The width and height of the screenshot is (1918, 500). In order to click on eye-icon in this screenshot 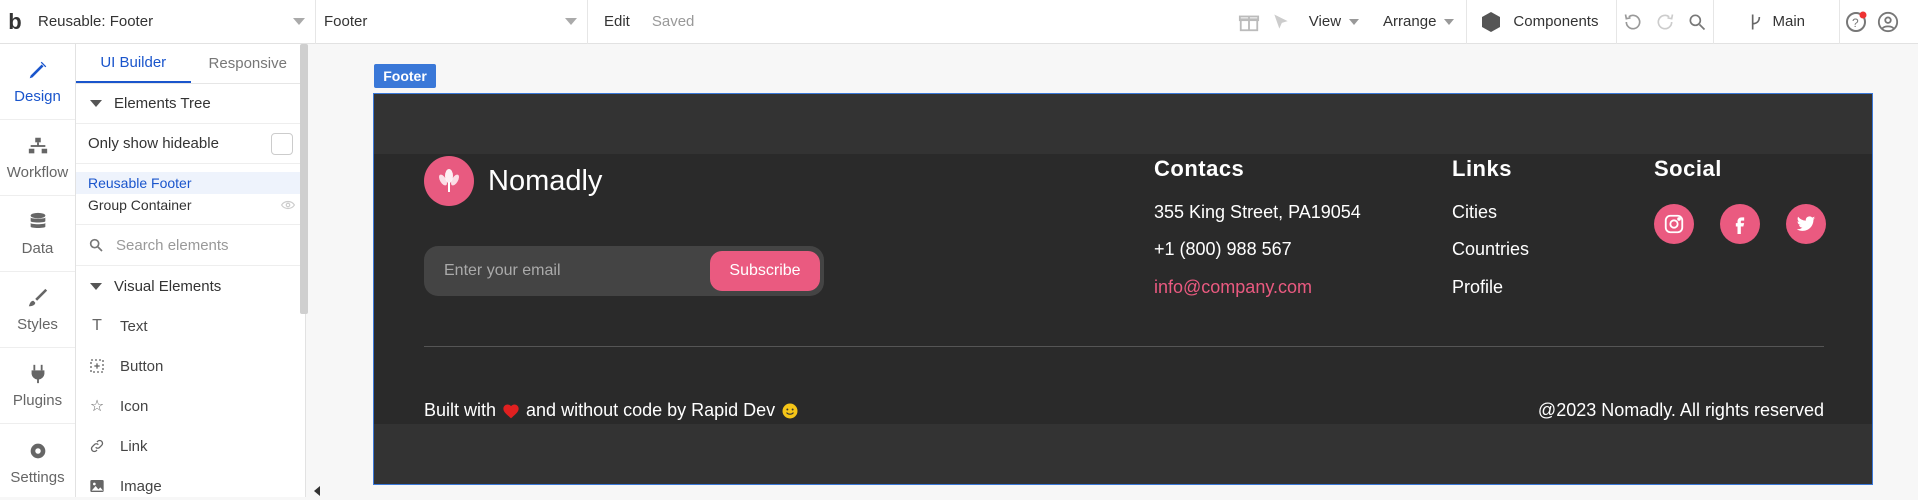, I will do `click(288, 205)`.